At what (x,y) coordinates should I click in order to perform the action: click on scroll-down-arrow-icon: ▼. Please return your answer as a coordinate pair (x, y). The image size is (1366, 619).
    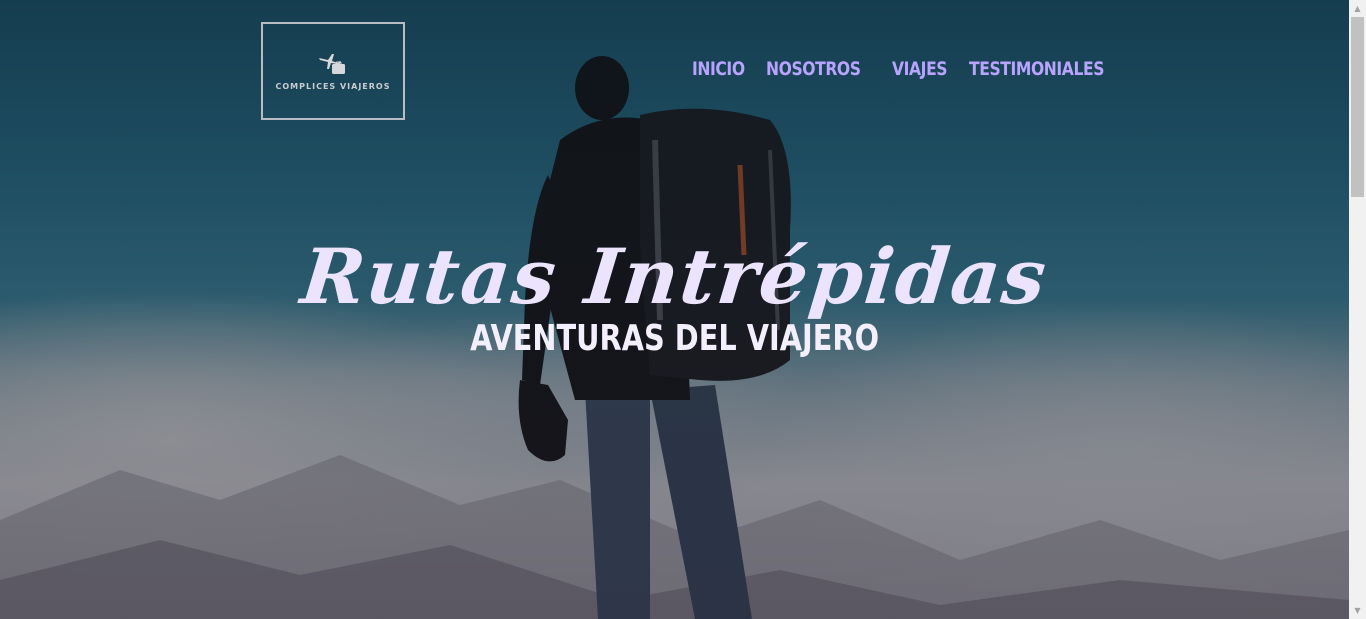
    Looking at the image, I should click on (1357, 610).